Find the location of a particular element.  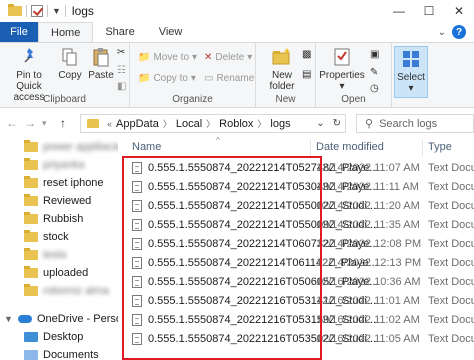

breadcrumb-logs: logs is located at coordinates (280, 124).